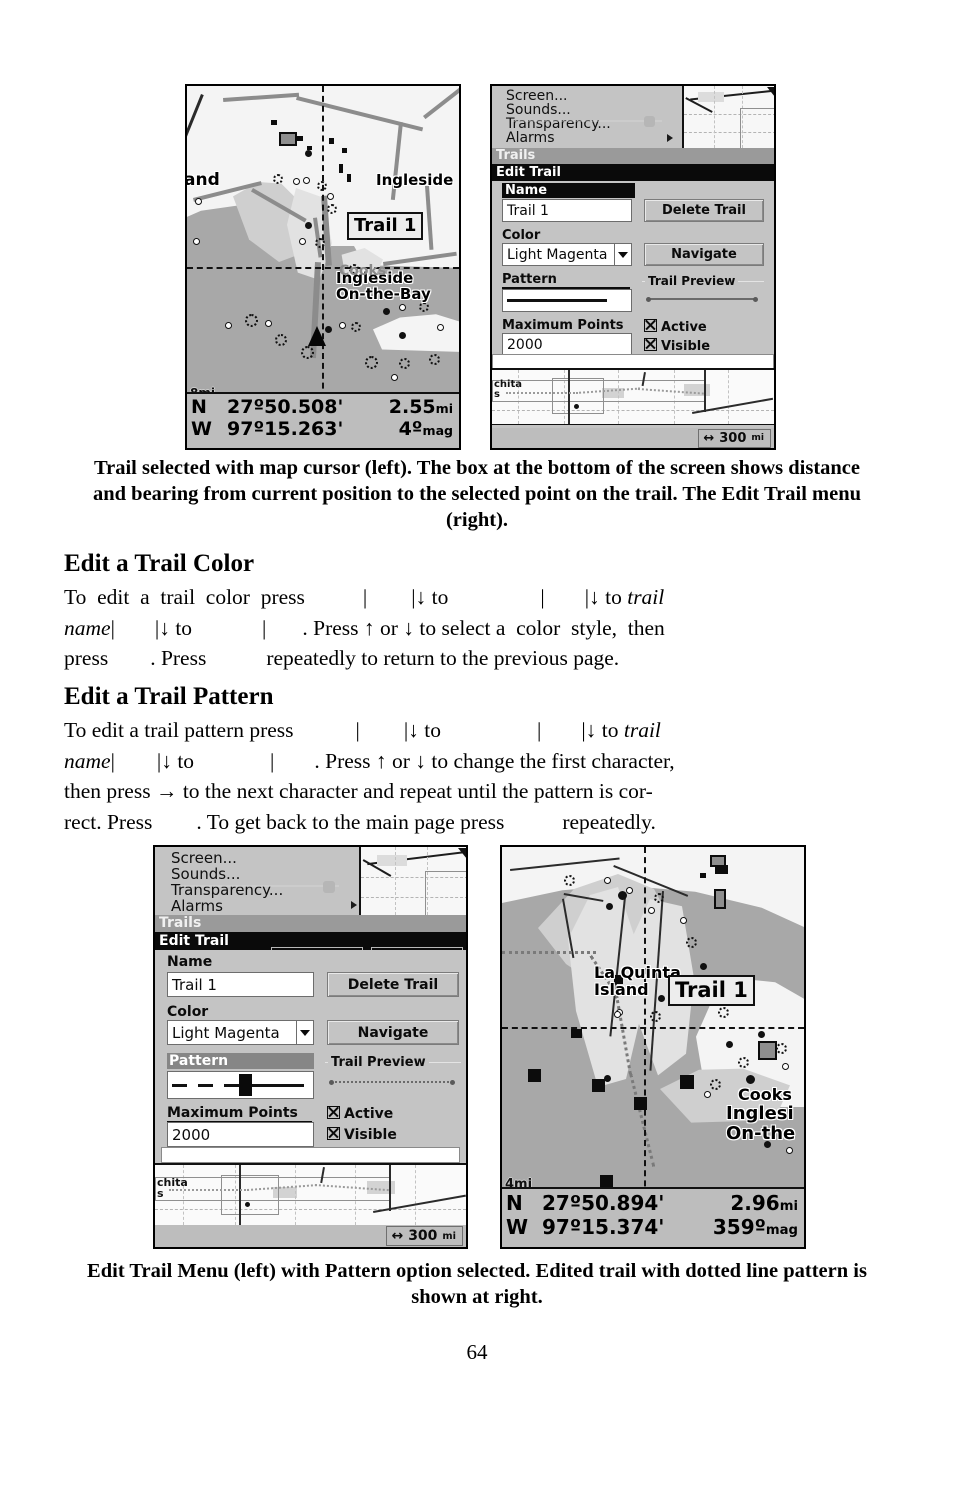  Describe the element at coordinates (240, 1195) in the screenshot. I see `overview-road` at that location.